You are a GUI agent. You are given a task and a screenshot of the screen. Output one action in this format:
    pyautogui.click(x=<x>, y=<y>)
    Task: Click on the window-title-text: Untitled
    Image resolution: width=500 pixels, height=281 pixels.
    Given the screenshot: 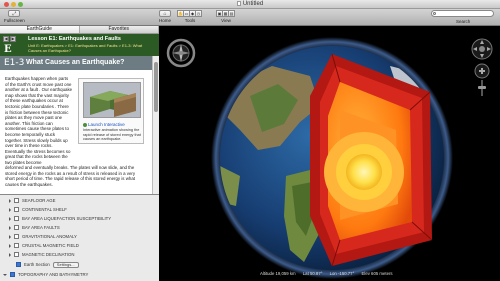 What is the action you would take?
    pyautogui.click(x=253, y=4)
    